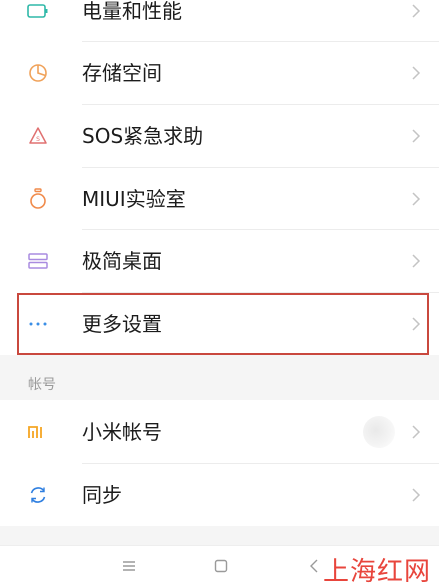 The height and width of the screenshot is (588, 439). What do you see at coordinates (219, 73) in the screenshot?
I see `settings-item-storage: 存储空间` at bounding box center [219, 73].